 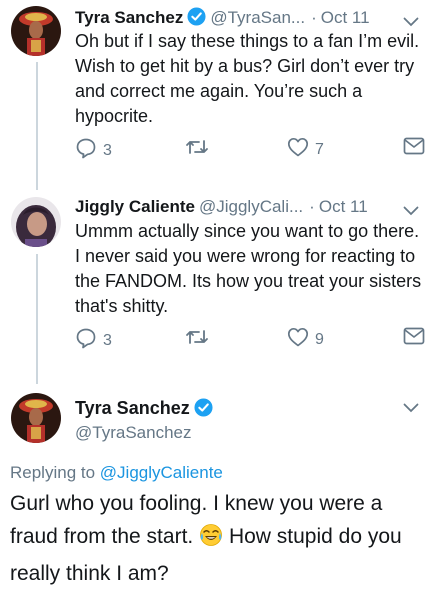 I want to click on user-handle: @TyraSanchez, so click(x=133, y=433).